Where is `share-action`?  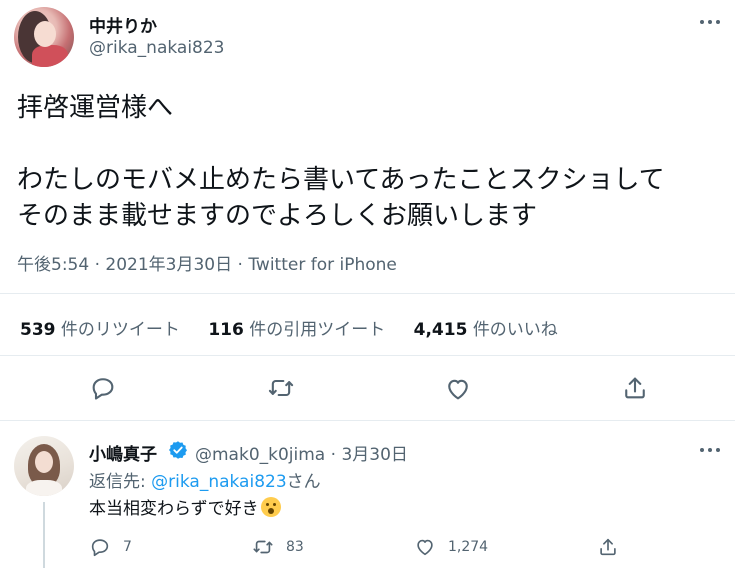
share-action is located at coordinates (608, 547).